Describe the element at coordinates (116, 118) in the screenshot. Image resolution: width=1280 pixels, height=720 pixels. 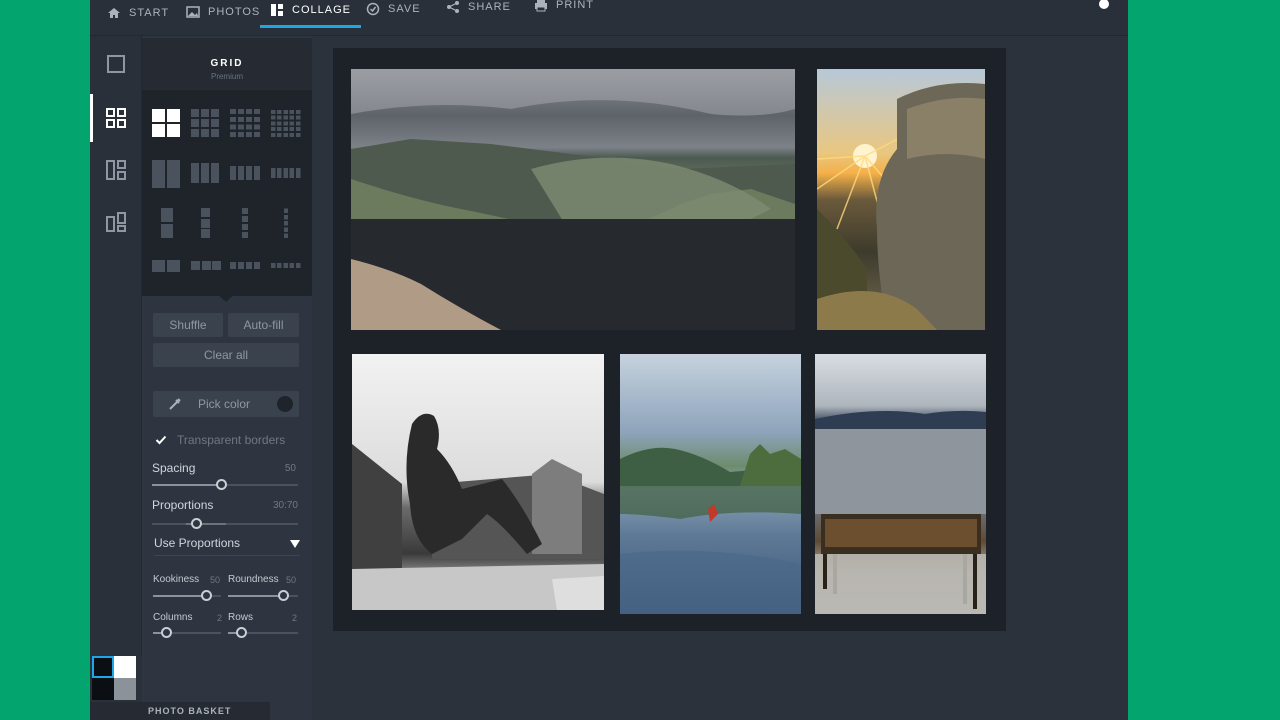
I see `rail-grid` at that location.